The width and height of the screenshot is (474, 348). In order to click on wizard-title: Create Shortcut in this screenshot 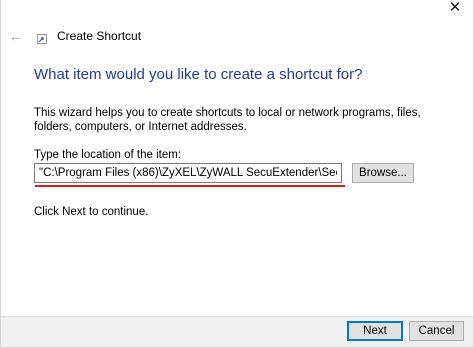, I will do `click(99, 36)`.